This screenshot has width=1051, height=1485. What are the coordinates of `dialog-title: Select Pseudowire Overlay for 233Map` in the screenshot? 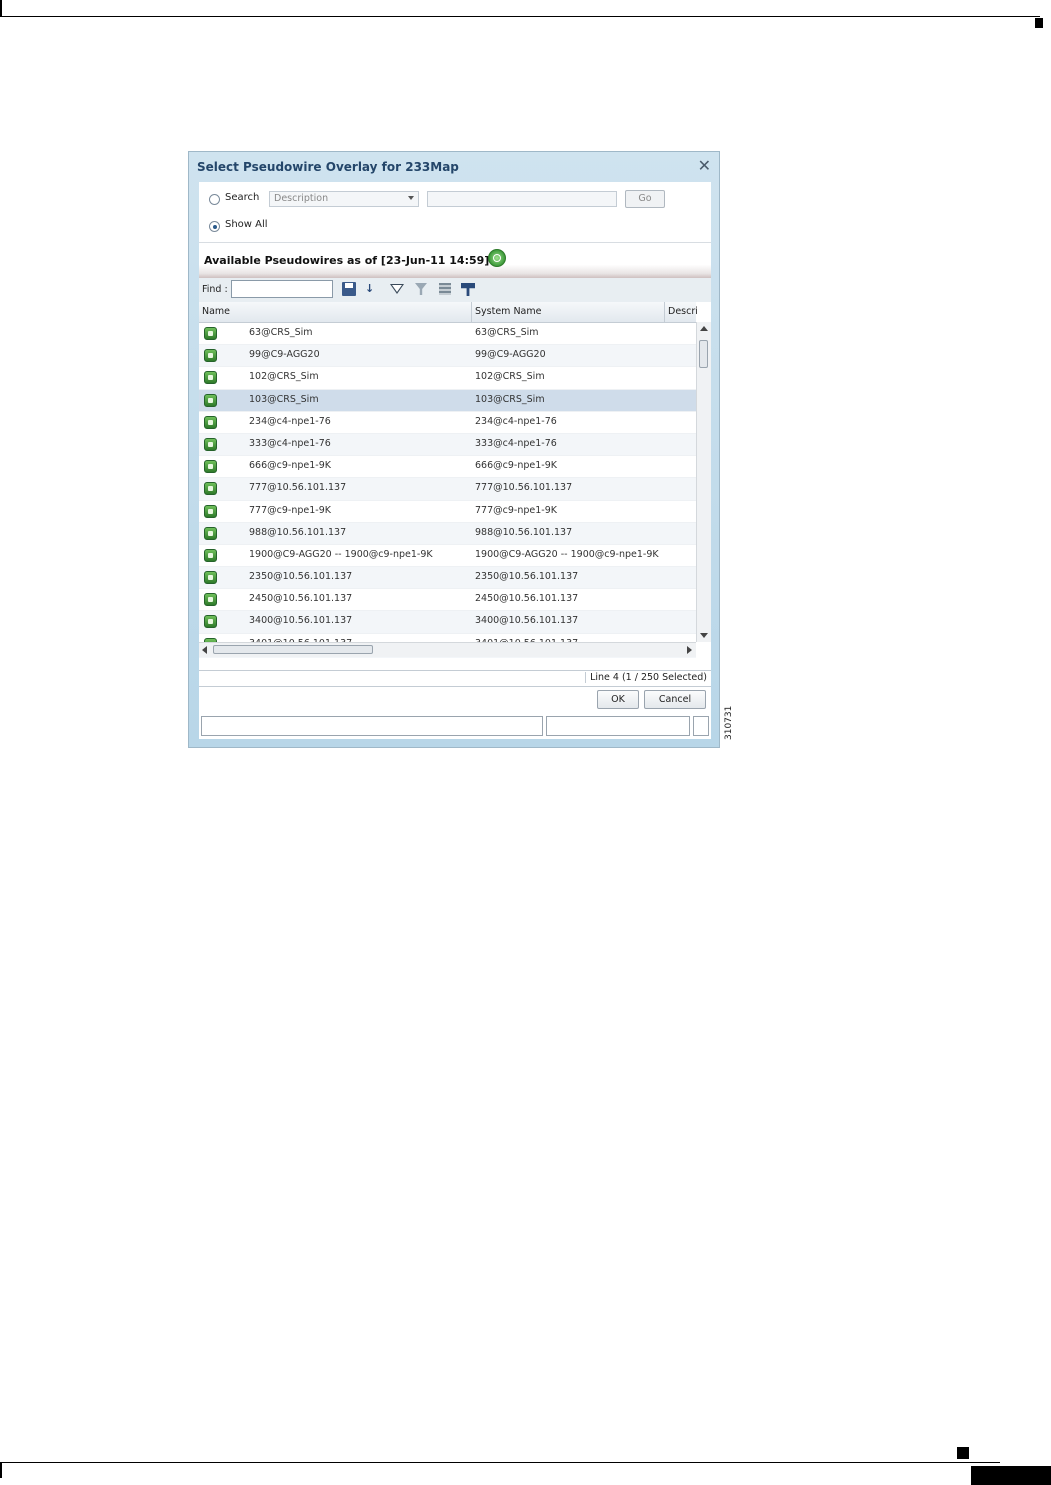 It's located at (328, 167).